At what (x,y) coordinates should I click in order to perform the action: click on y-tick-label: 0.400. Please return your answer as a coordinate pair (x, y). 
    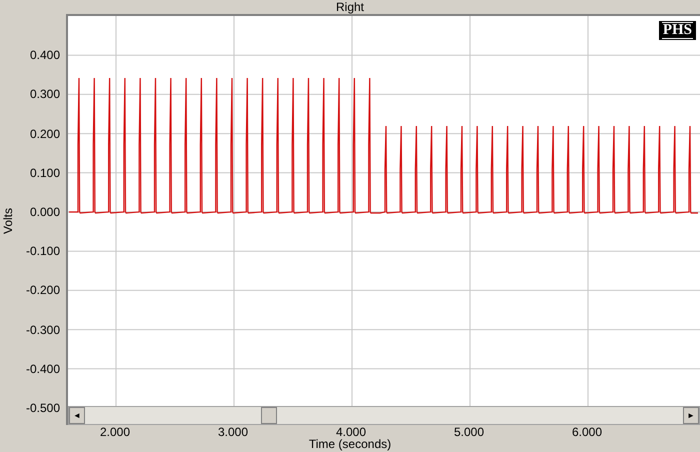
    Looking at the image, I should click on (45, 55).